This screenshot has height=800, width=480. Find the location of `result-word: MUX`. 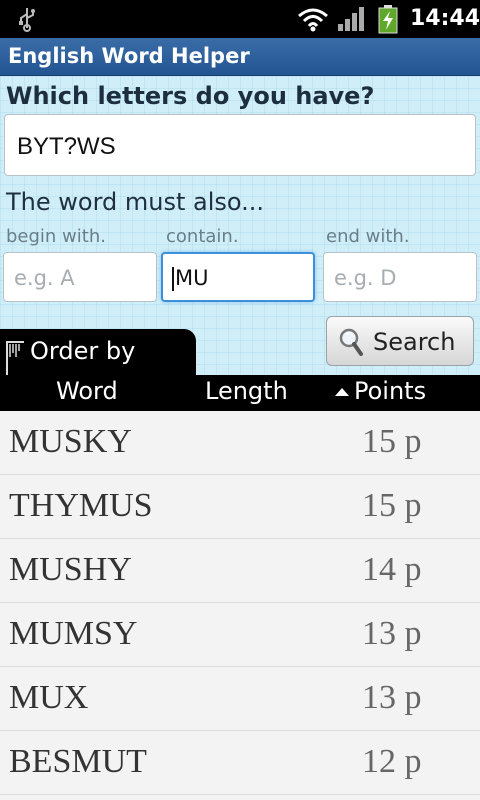

result-word: MUX is located at coordinates (49, 697).